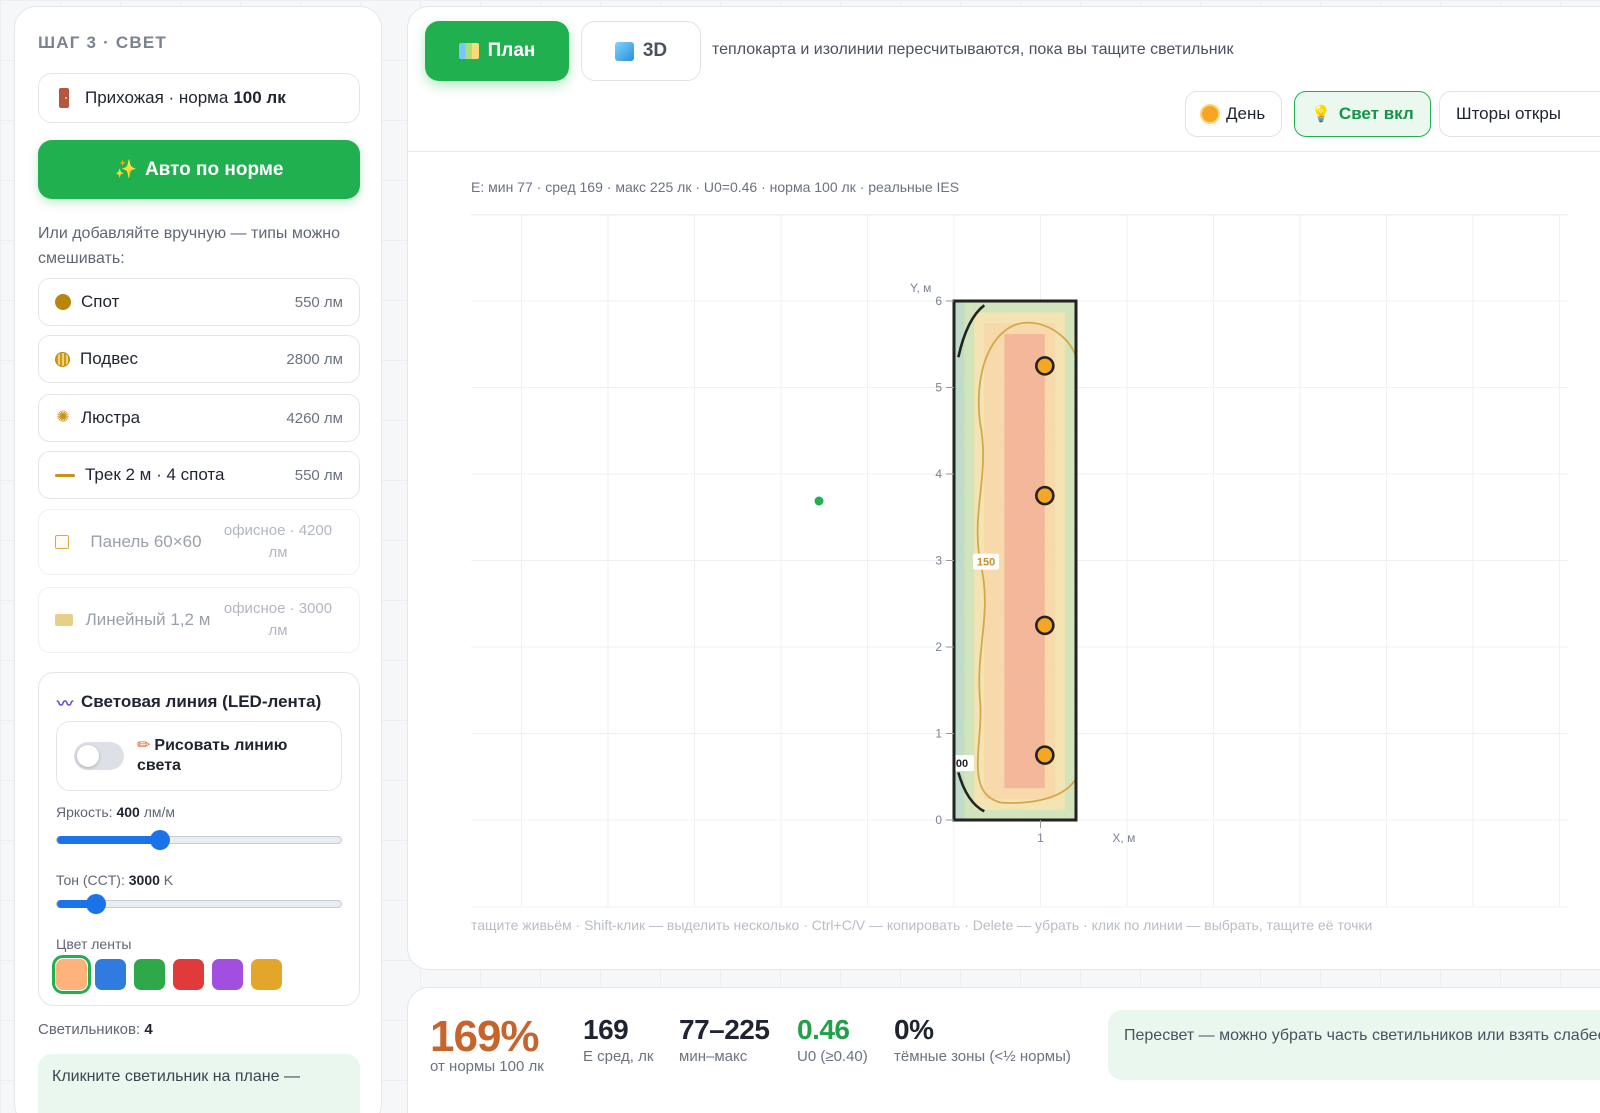 This screenshot has height=1113, width=1600. What do you see at coordinates (278, 541) in the screenshot?
I see `fixture-lumens: офисное · 4200 лм` at bounding box center [278, 541].